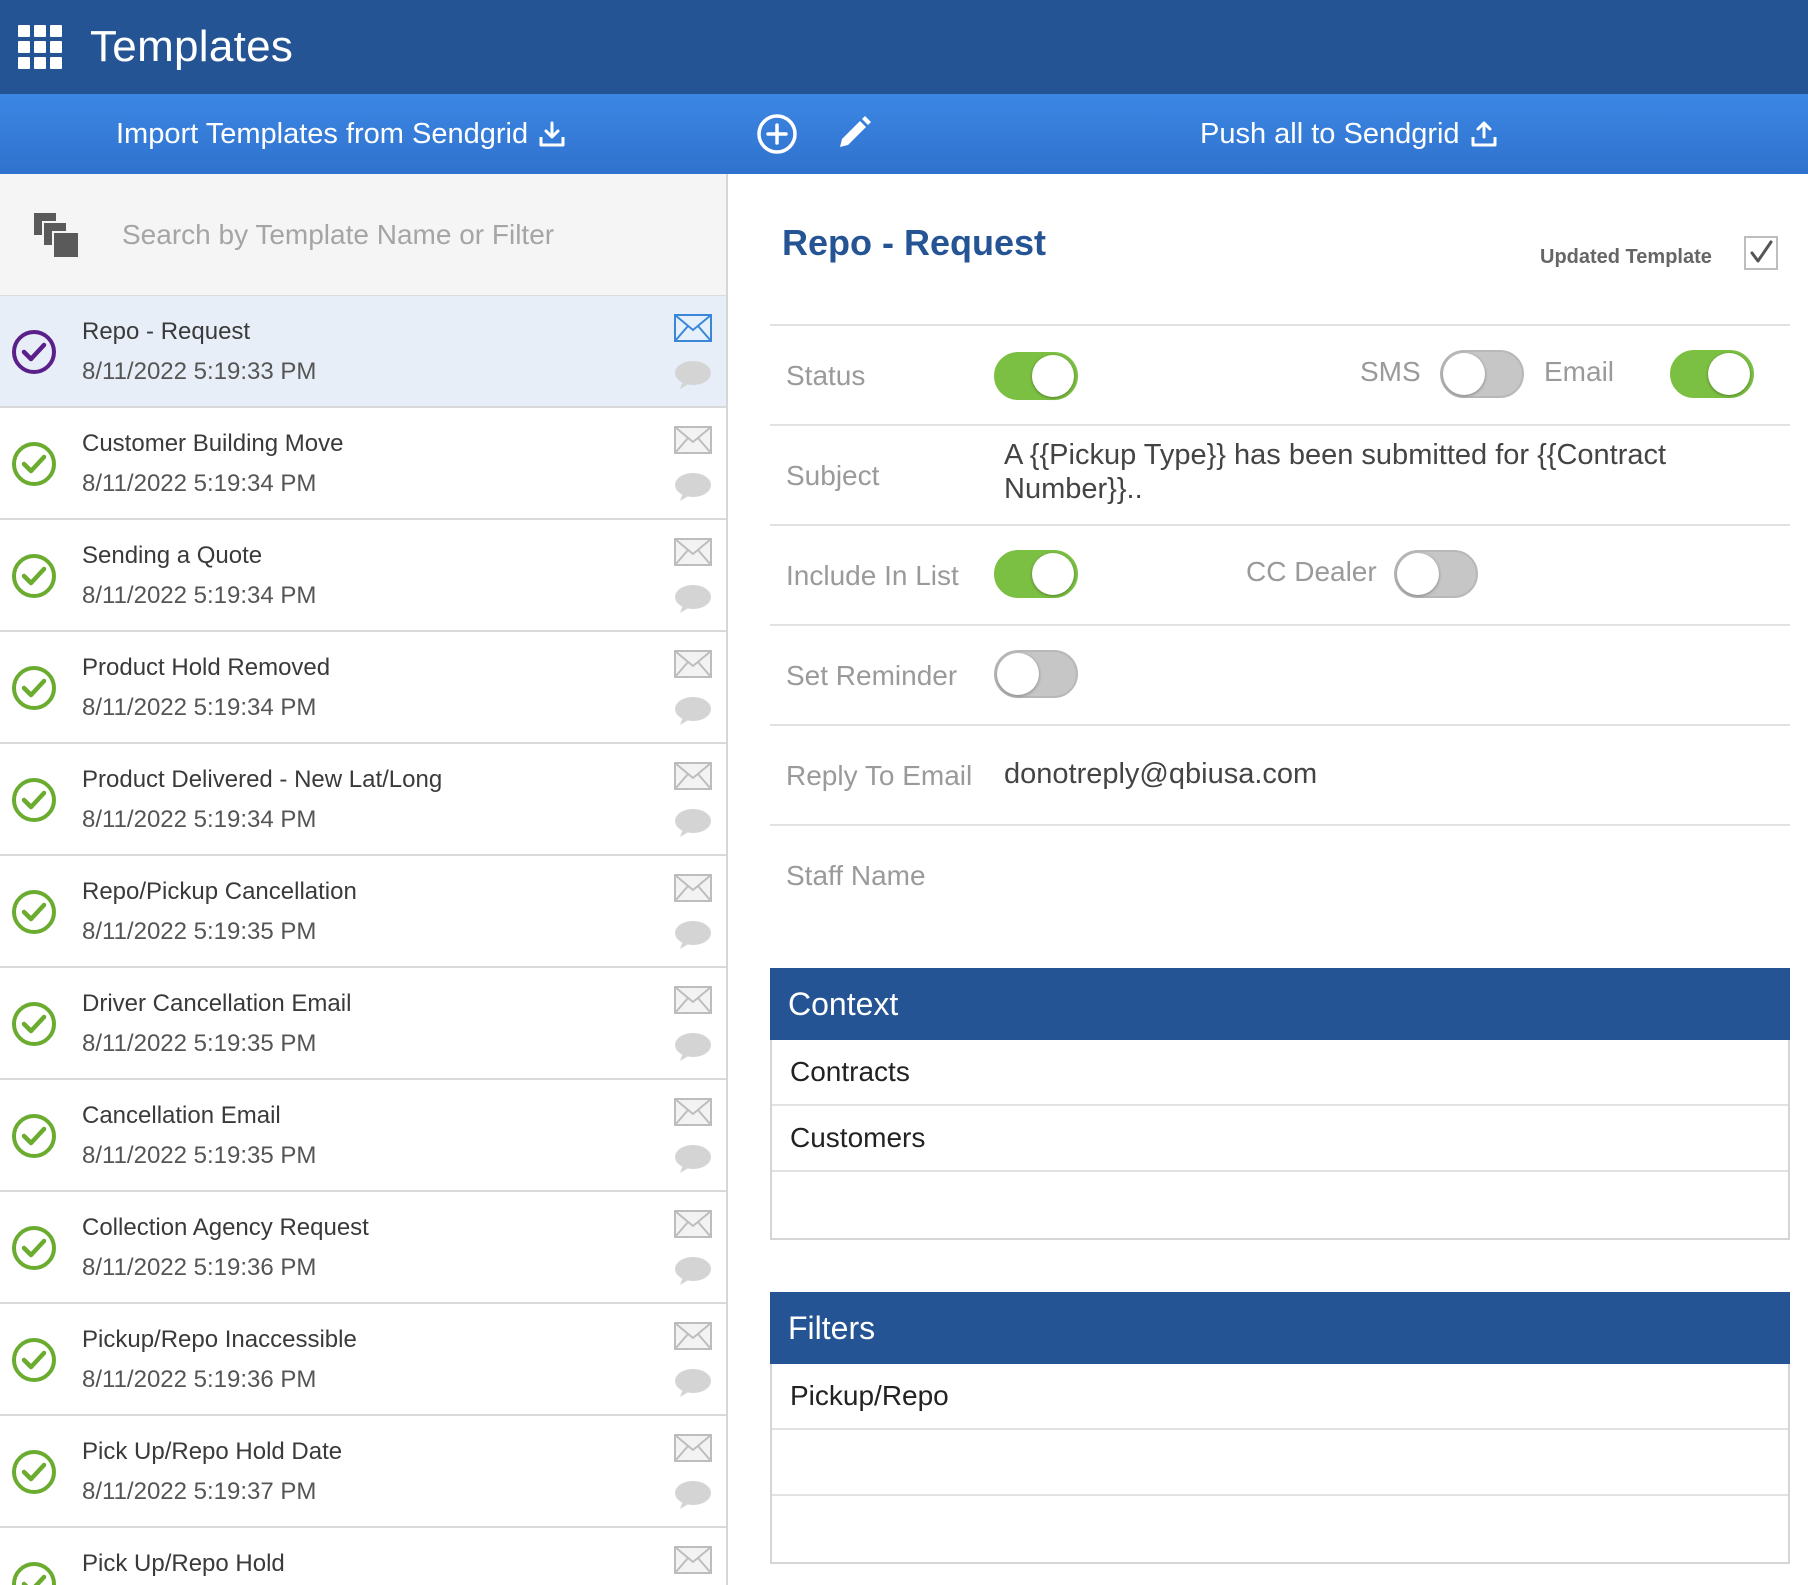  I want to click on import-templates-label: Import Templates from Sendgrid, so click(322, 133).